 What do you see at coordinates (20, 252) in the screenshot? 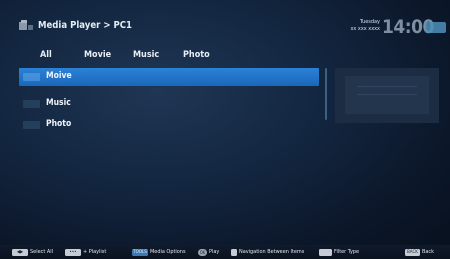
I see `arrow-keys-icon: ◀▶` at bounding box center [20, 252].